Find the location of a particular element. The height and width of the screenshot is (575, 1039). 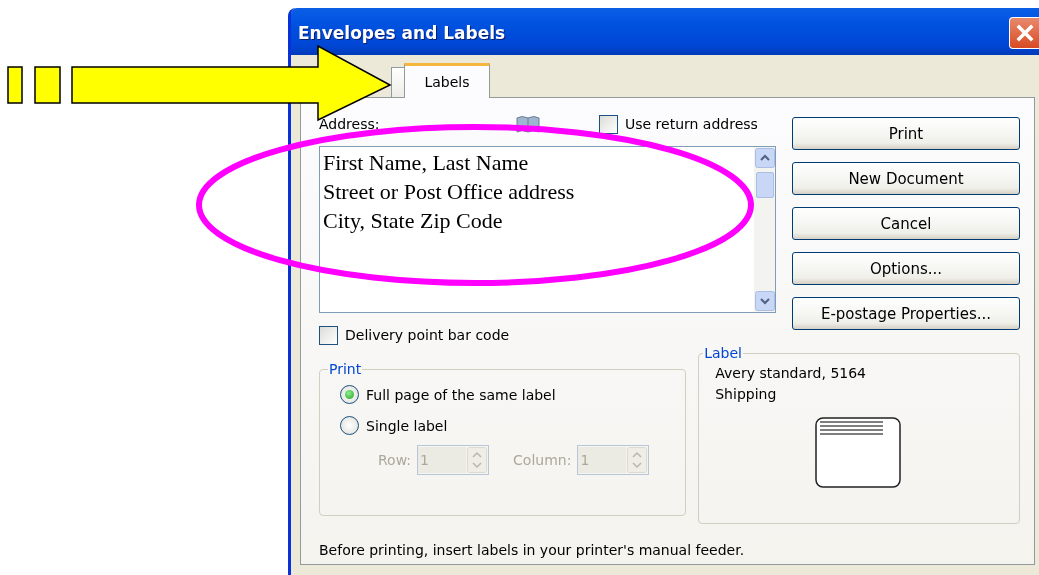

tab: Labels is located at coordinates (447, 80).